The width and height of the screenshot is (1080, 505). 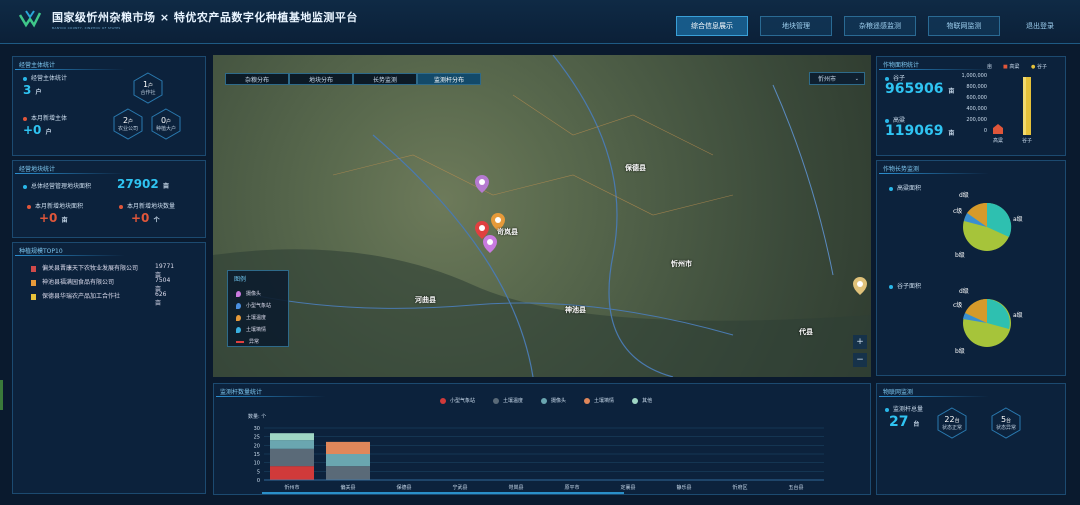 I want to click on sorghum-bar, so click(x=998, y=129).